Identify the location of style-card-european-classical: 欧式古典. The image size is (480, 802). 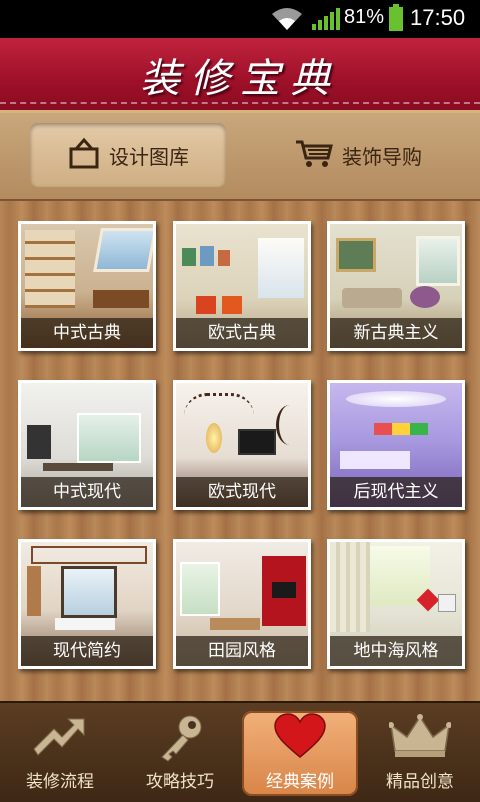
(242, 286).